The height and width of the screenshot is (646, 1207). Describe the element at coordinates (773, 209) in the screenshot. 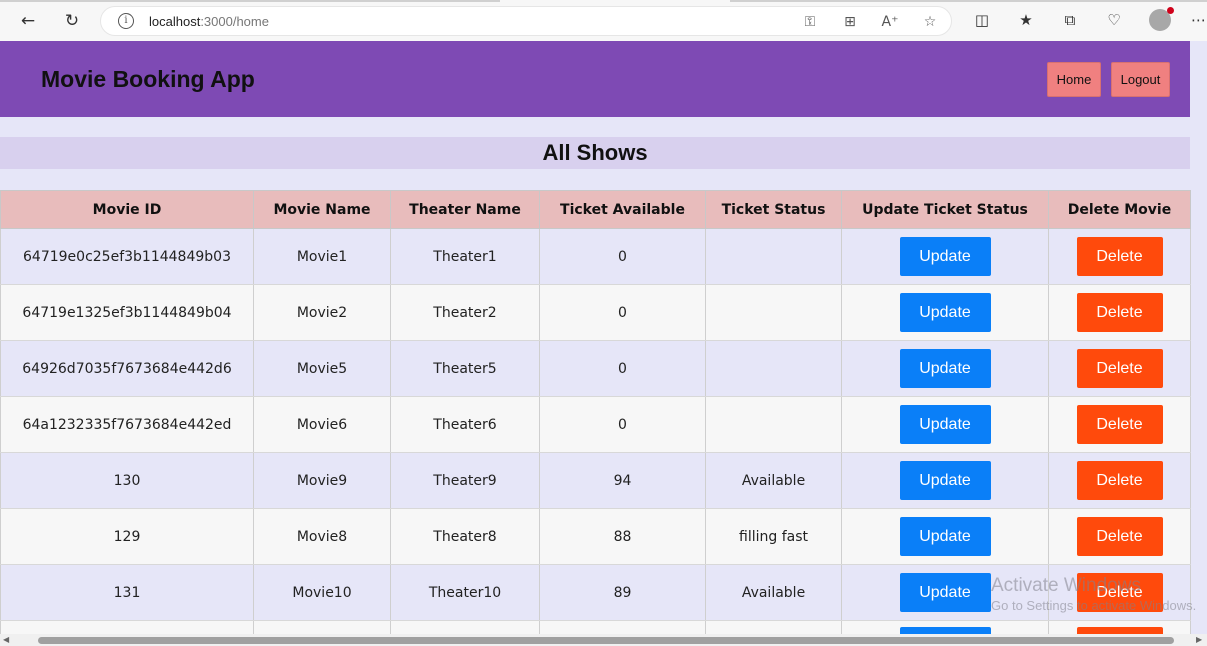

I see `column-header-ticket-status: Ticket Status` at that location.